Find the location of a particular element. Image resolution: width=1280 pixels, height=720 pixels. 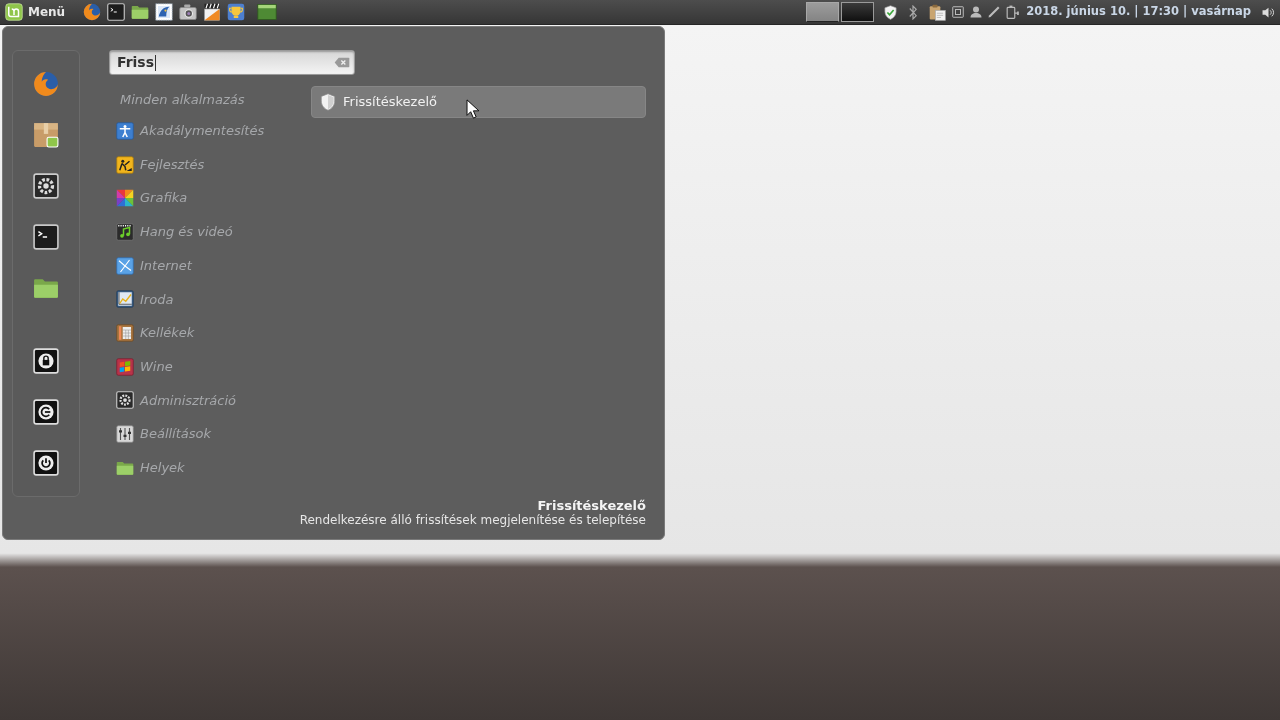

logout-icon is located at coordinates (46, 412).